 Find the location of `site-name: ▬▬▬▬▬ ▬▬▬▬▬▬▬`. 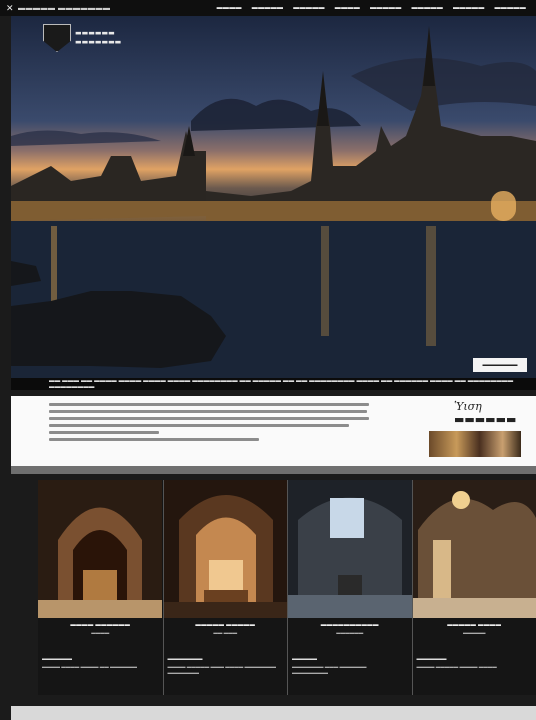

site-name: ▬▬▬▬▬ ▬▬▬▬▬▬▬ is located at coordinates (64, 8).